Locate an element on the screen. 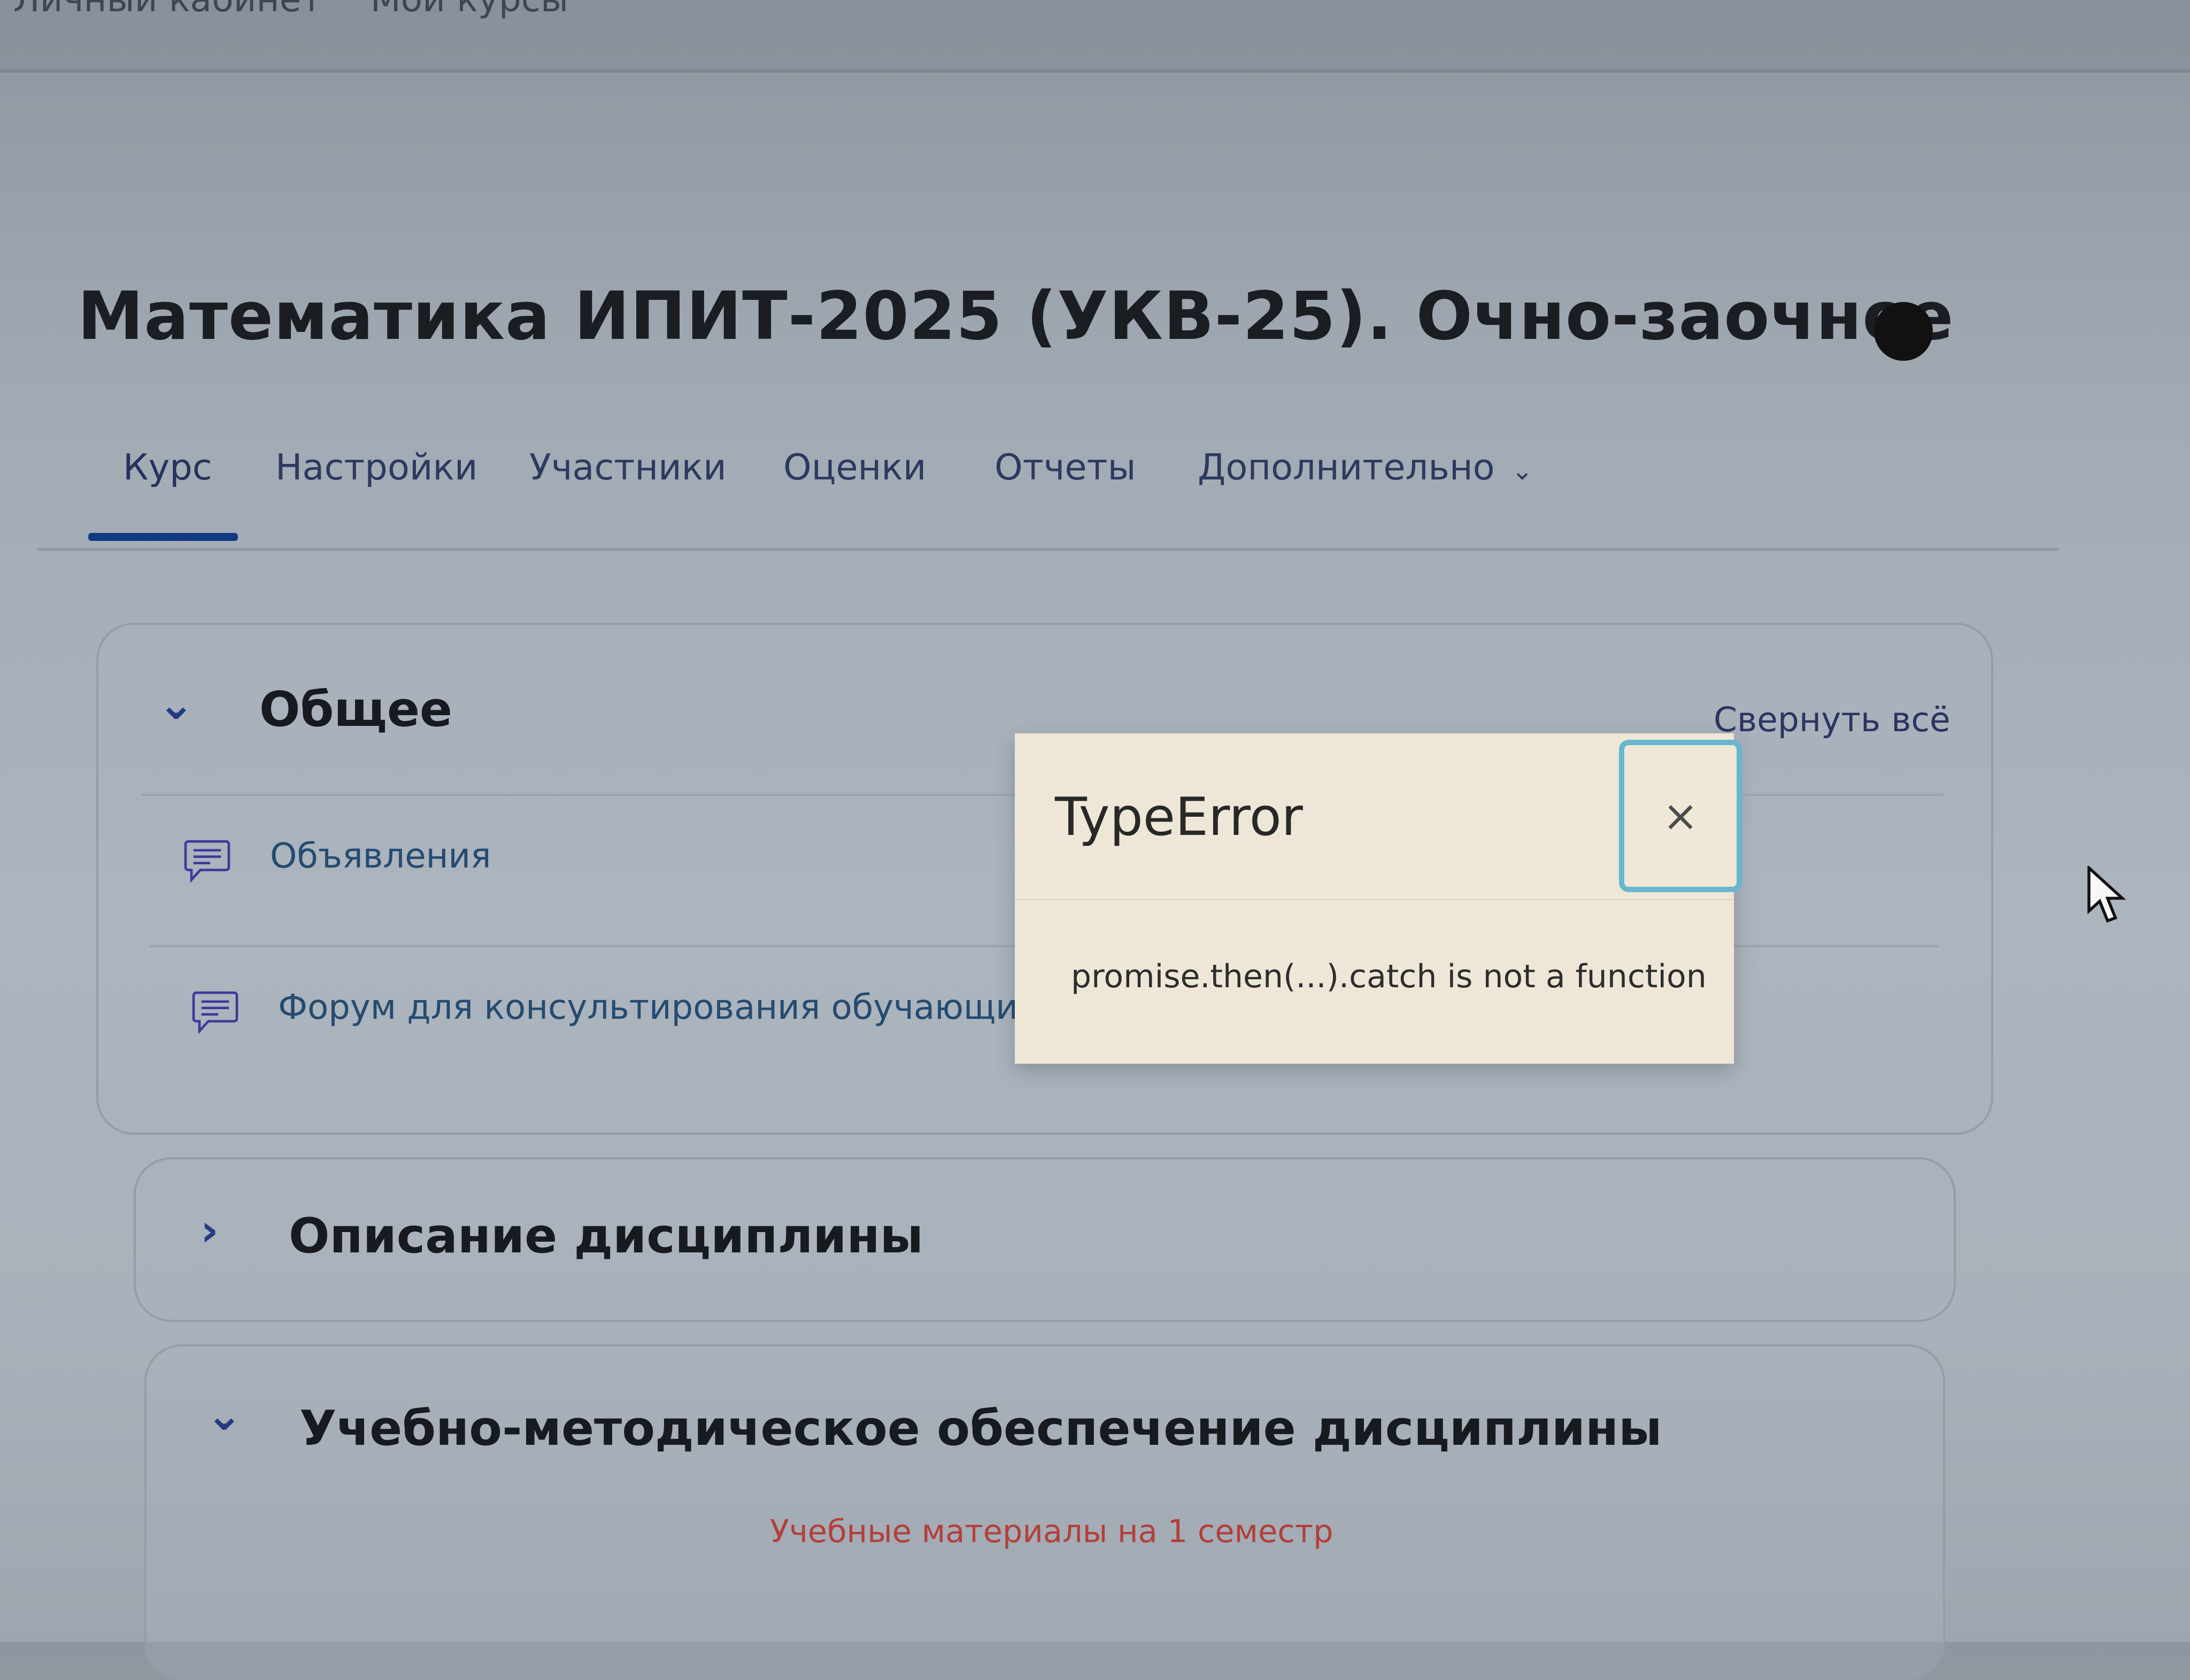 The image size is (2190, 1680). tab-reports: Отчеты is located at coordinates (1065, 467).